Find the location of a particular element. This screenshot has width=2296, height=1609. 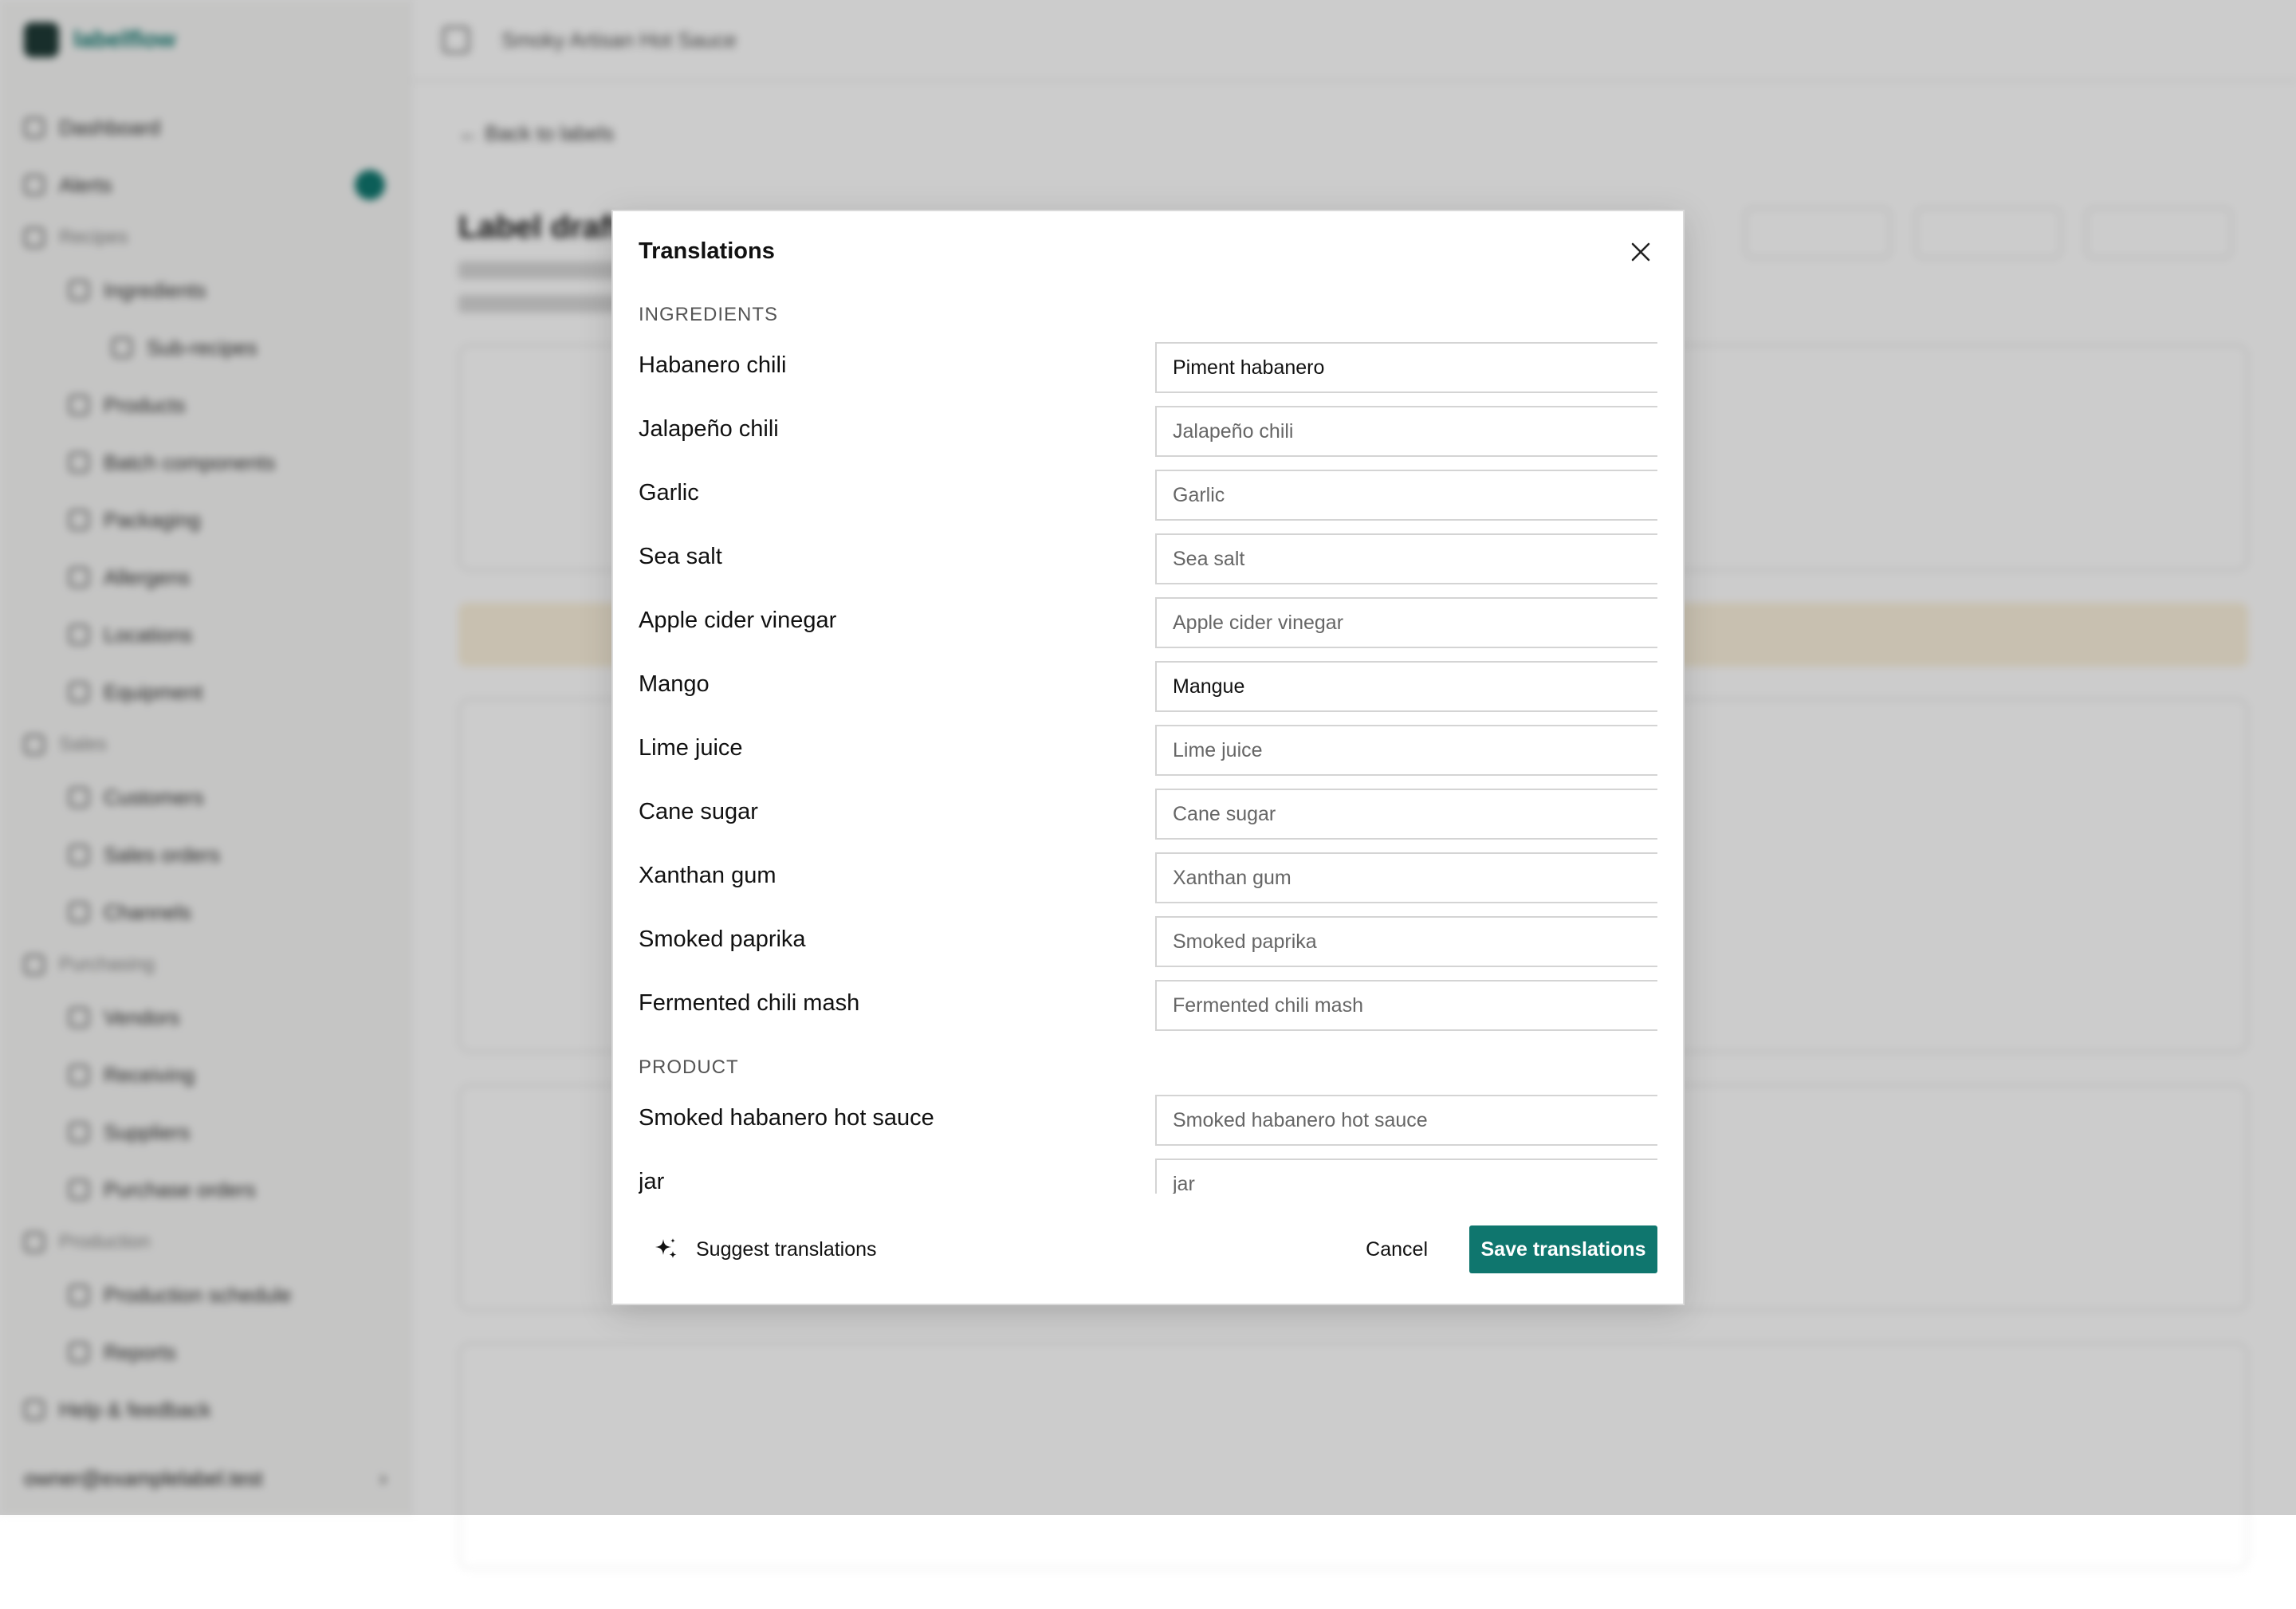

translation-row: Fermented chili mash is located at coordinates (1148, 1012).